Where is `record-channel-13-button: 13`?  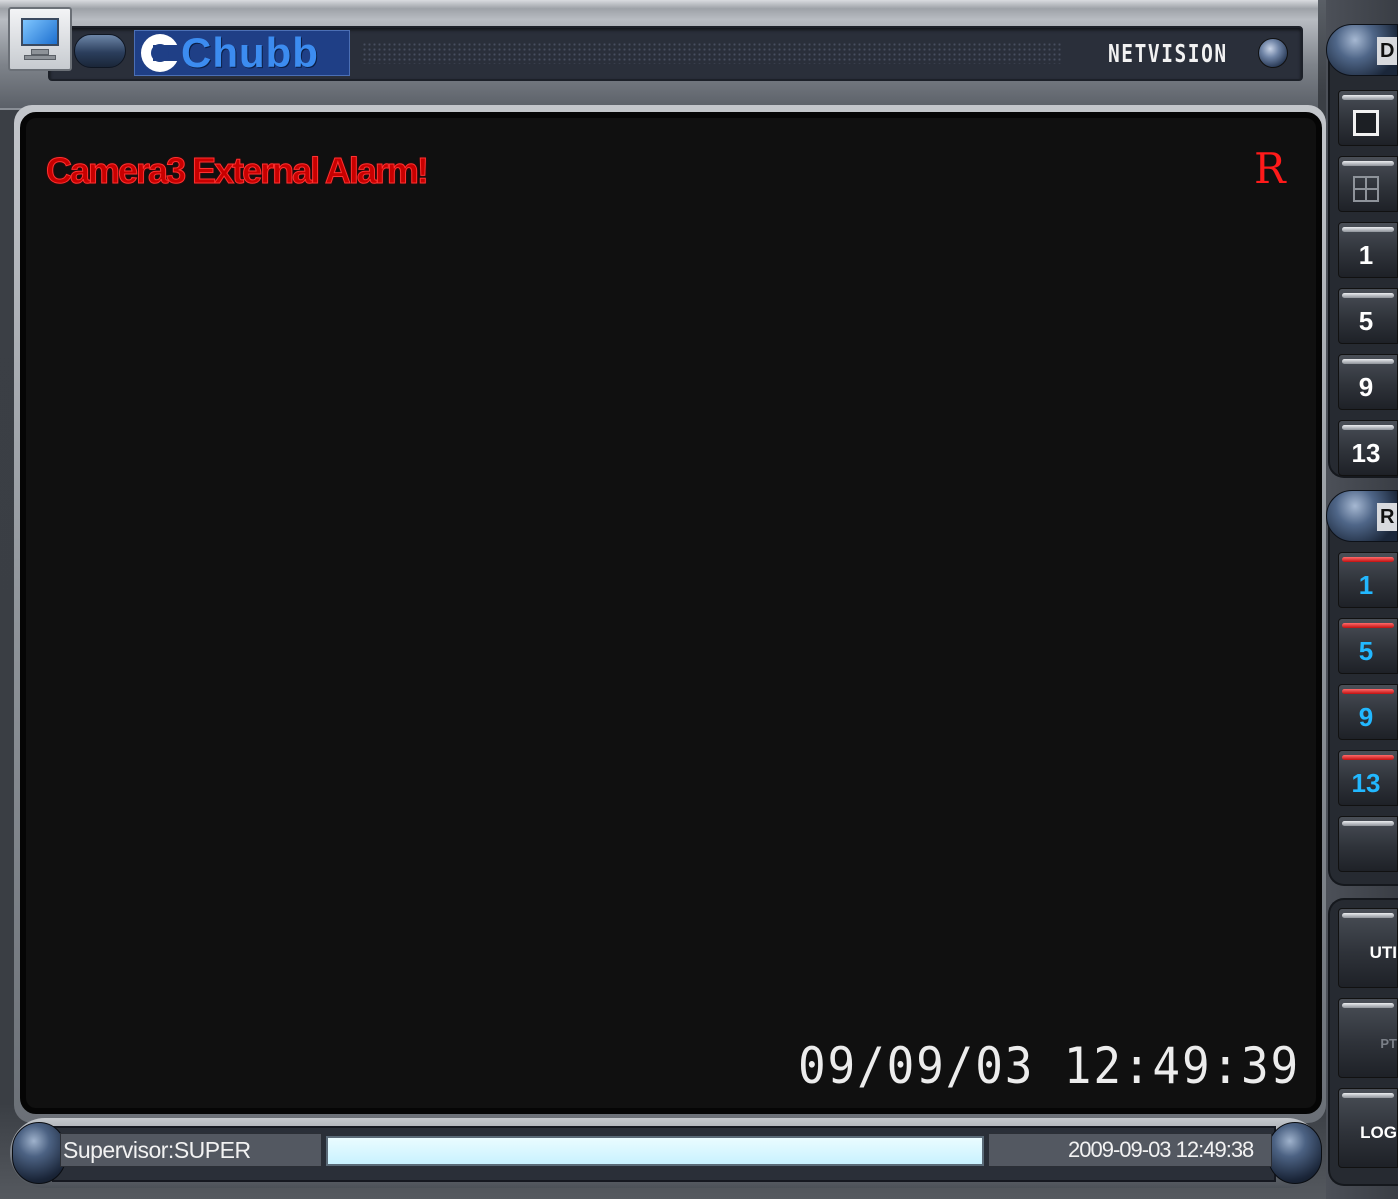 record-channel-13-button: 13 is located at coordinates (1368, 778).